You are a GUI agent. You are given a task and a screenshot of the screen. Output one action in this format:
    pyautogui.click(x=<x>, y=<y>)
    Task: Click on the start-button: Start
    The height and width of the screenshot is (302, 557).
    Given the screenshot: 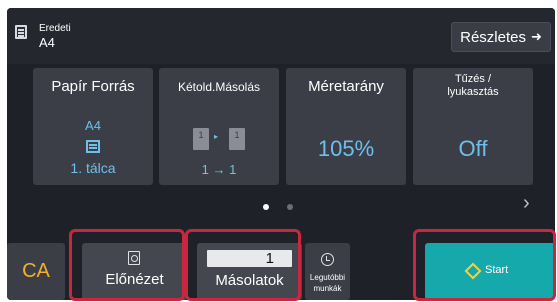 What is the action you would take?
    pyautogui.click(x=490, y=271)
    